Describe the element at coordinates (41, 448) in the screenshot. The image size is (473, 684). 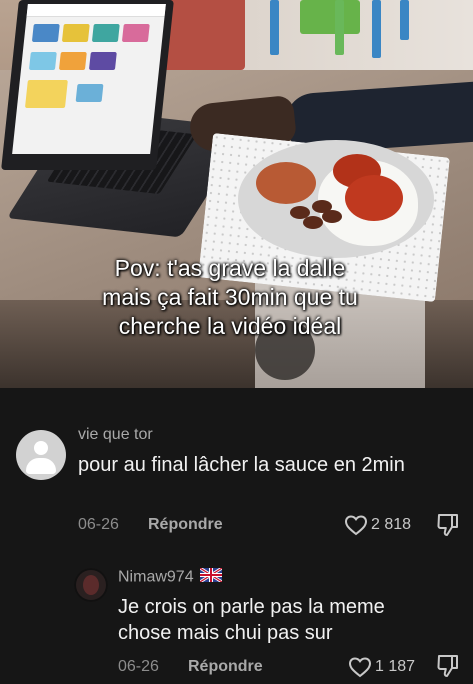
I see `avatar-head` at that location.